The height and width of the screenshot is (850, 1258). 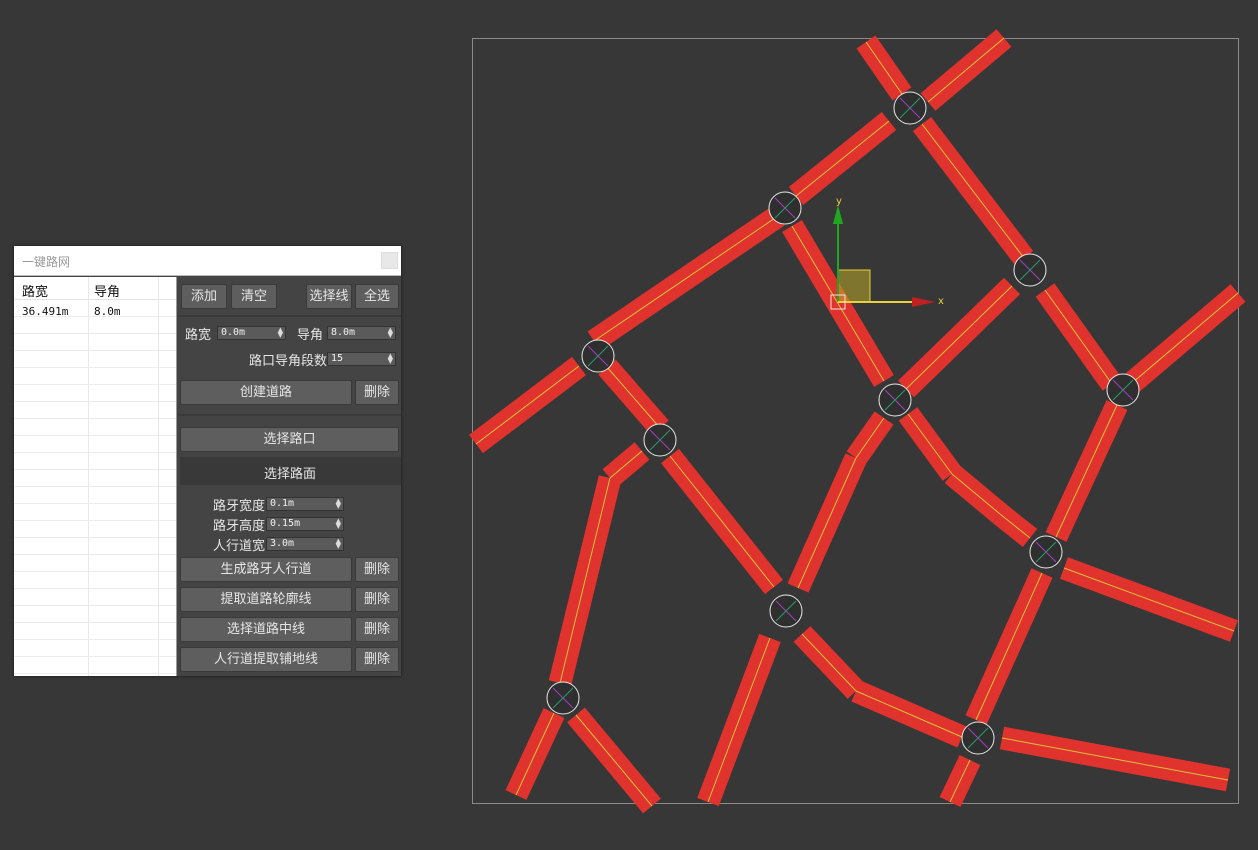 What do you see at coordinates (233, 332) in the screenshot?
I see `road-width-value: 0.0m` at bounding box center [233, 332].